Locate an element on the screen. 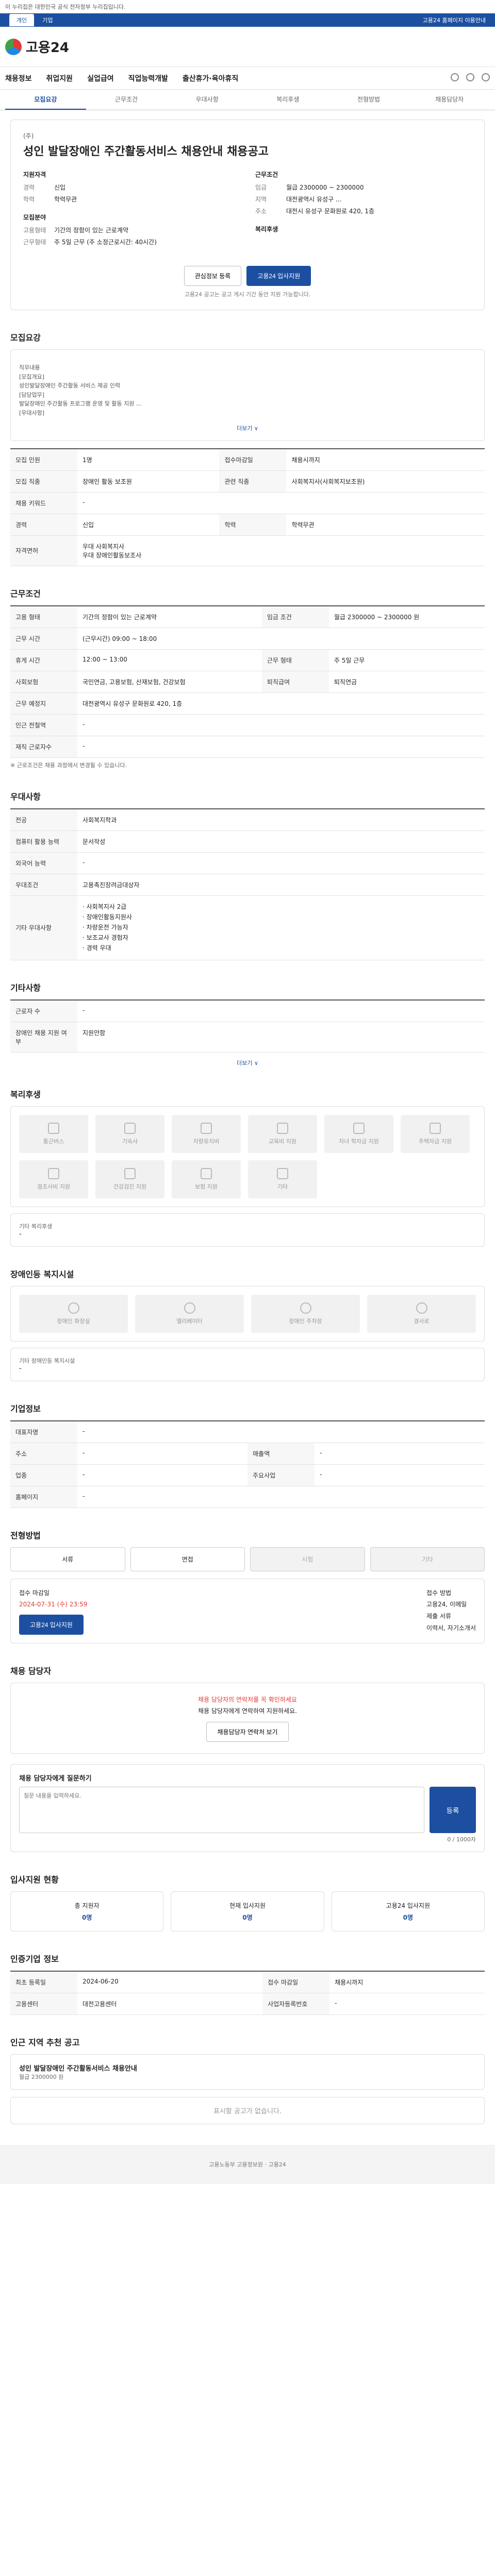 The height and width of the screenshot is (2576, 495). th: 자격면허 is located at coordinates (43, 550).